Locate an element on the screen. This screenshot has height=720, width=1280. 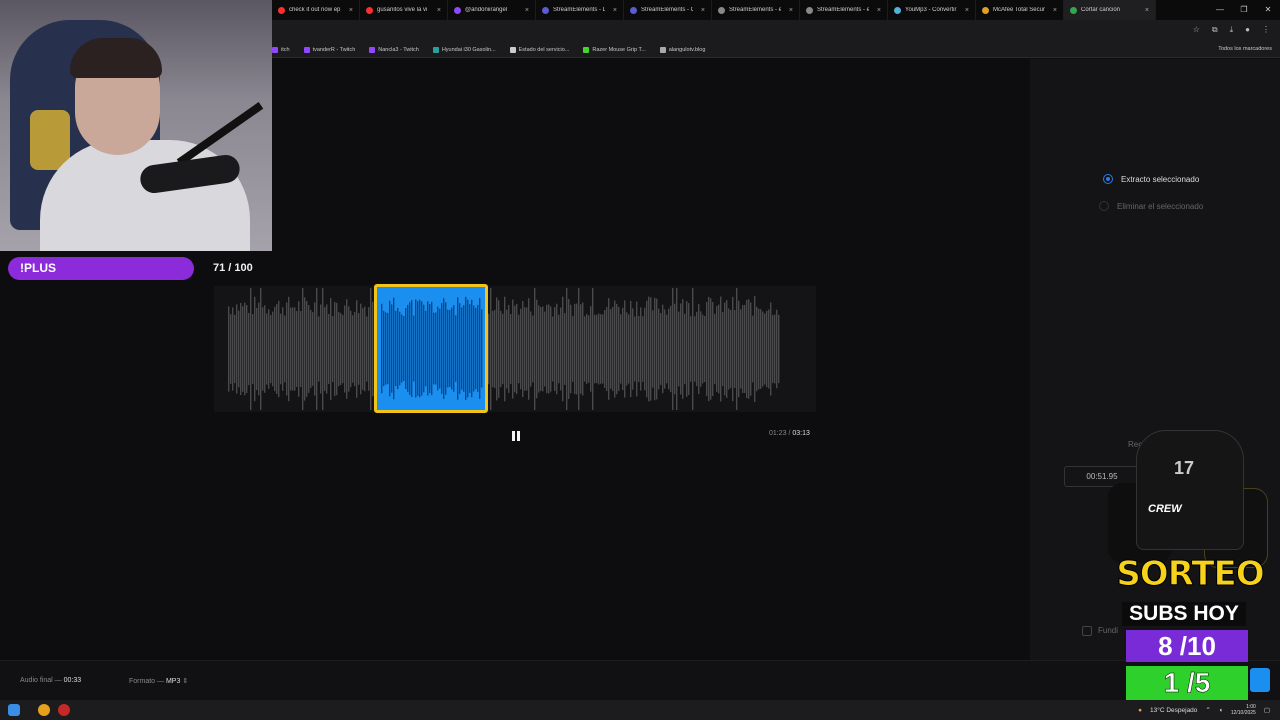
format-selector: Formato — MP3 ⇕ is located at coordinates (158, 681).